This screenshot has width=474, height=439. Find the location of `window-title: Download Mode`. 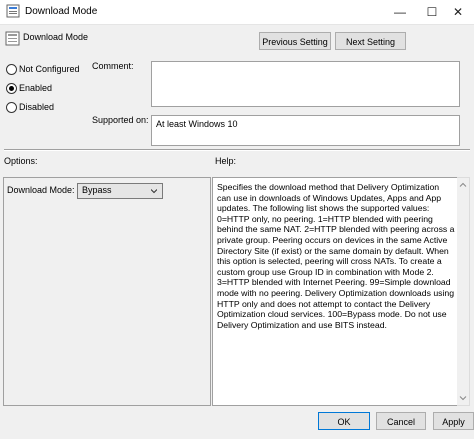

window-title: Download Mode is located at coordinates (61, 11).